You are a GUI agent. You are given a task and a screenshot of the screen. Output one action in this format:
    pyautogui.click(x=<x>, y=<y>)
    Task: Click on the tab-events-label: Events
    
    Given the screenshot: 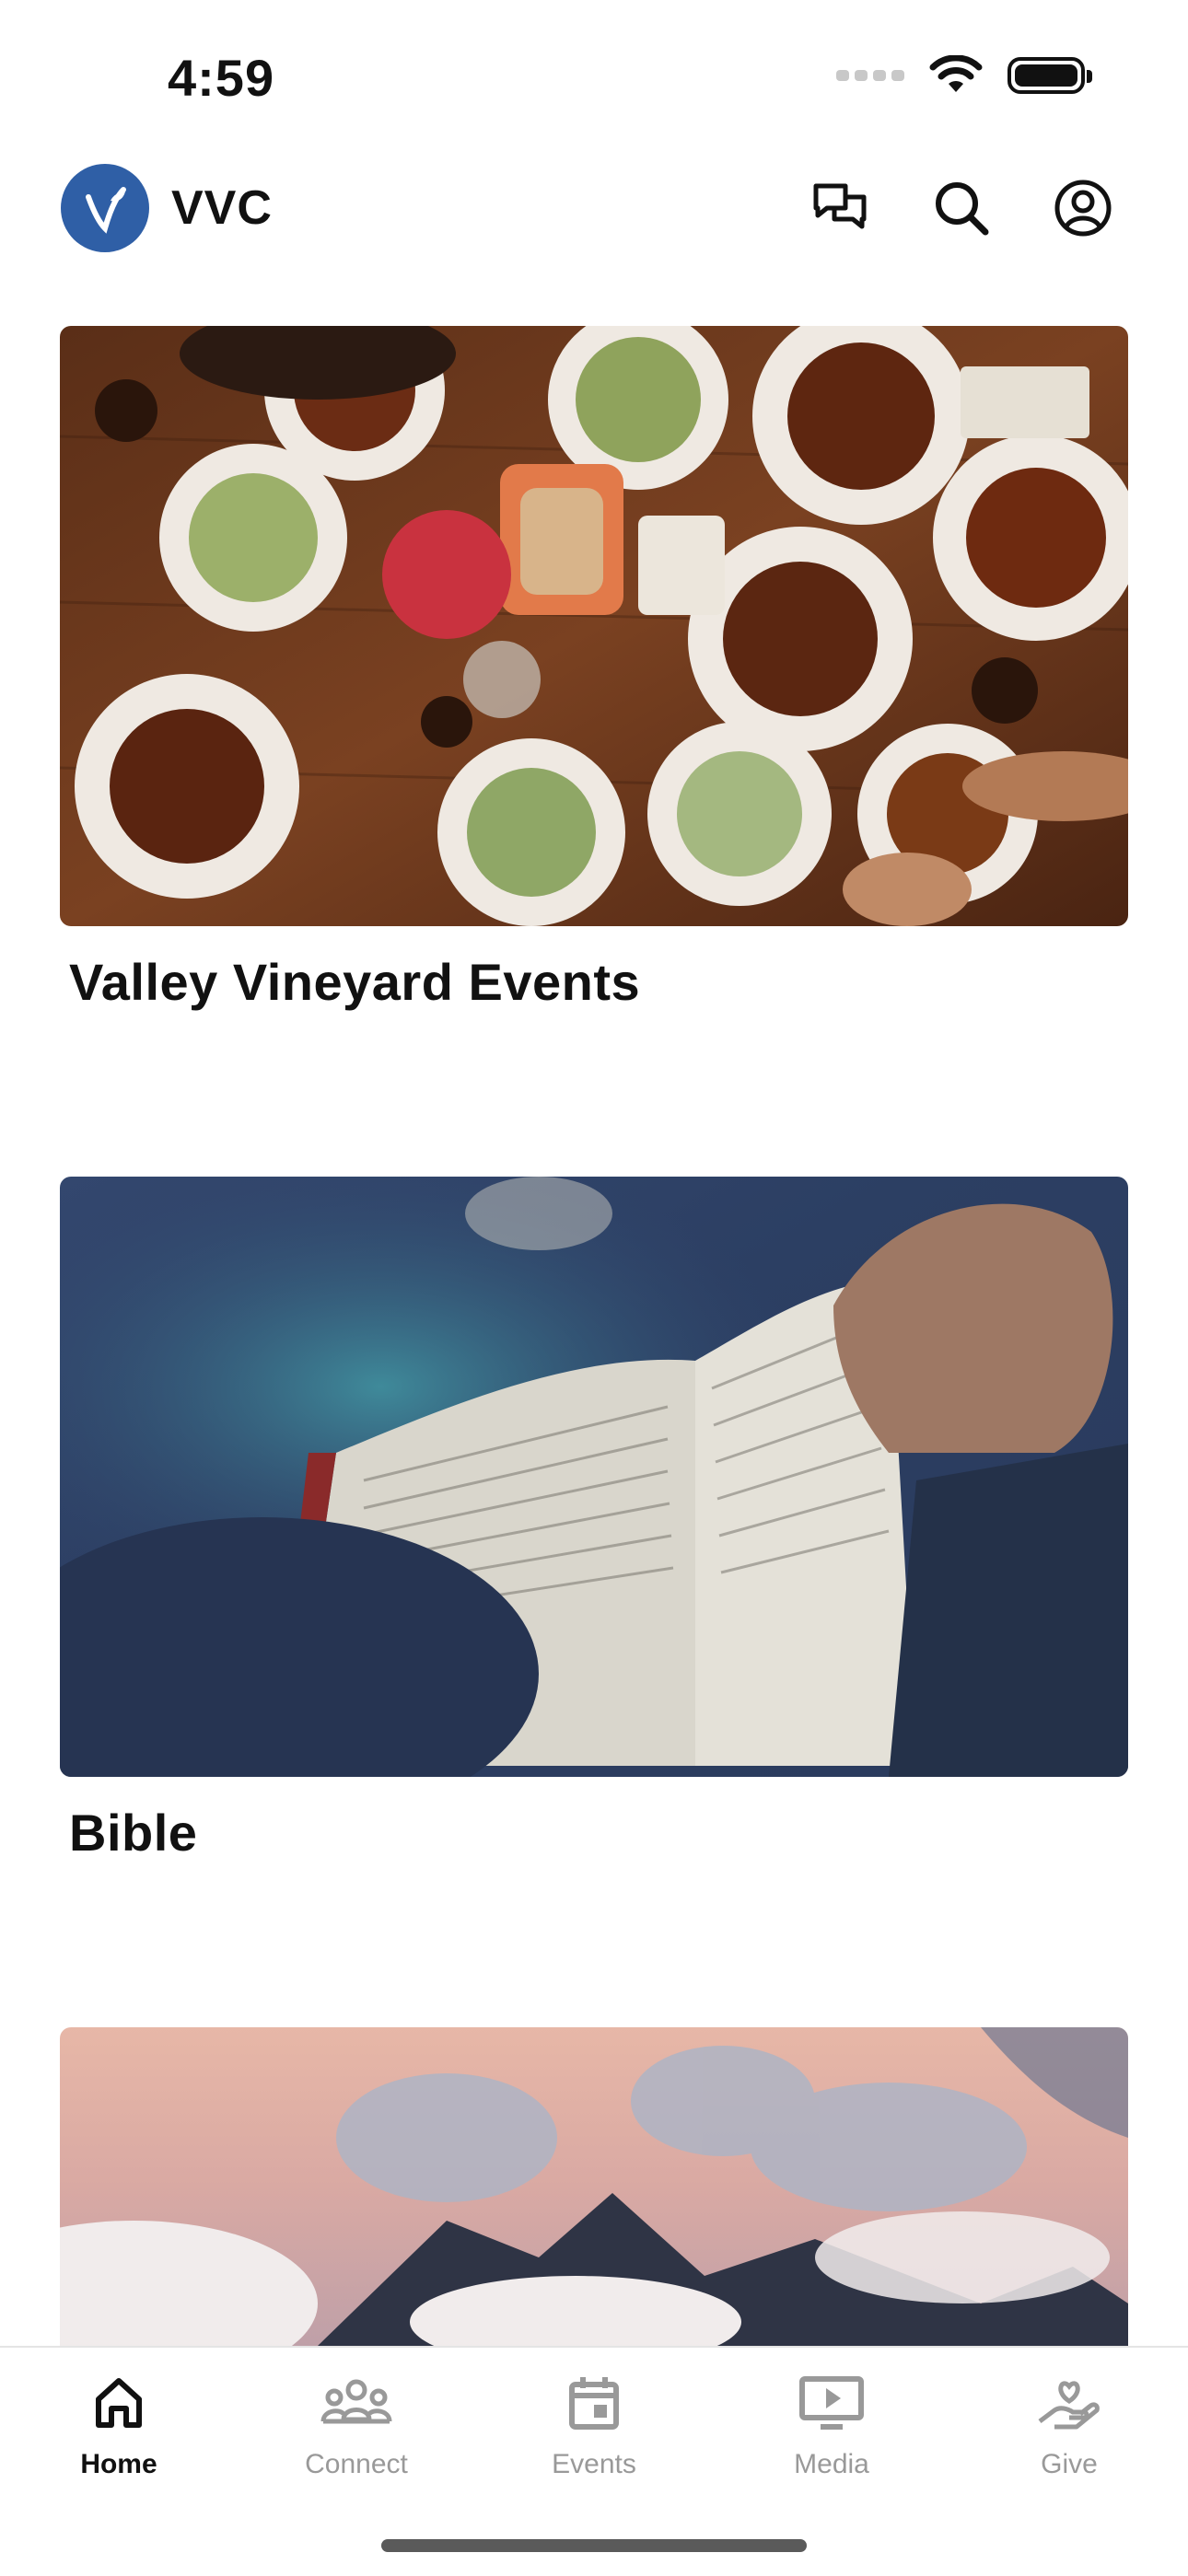 What is the action you would take?
    pyautogui.click(x=594, y=2464)
    